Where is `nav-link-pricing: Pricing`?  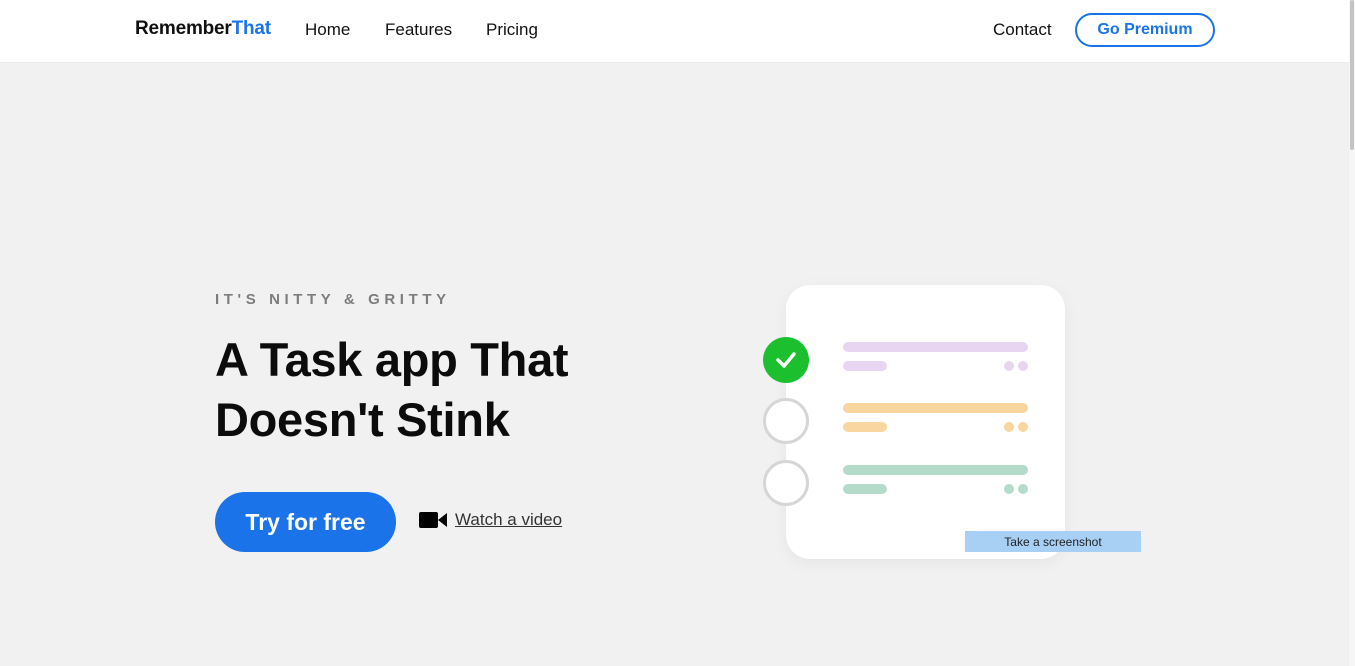 nav-link-pricing: Pricing is located at coordinates (512, 30).